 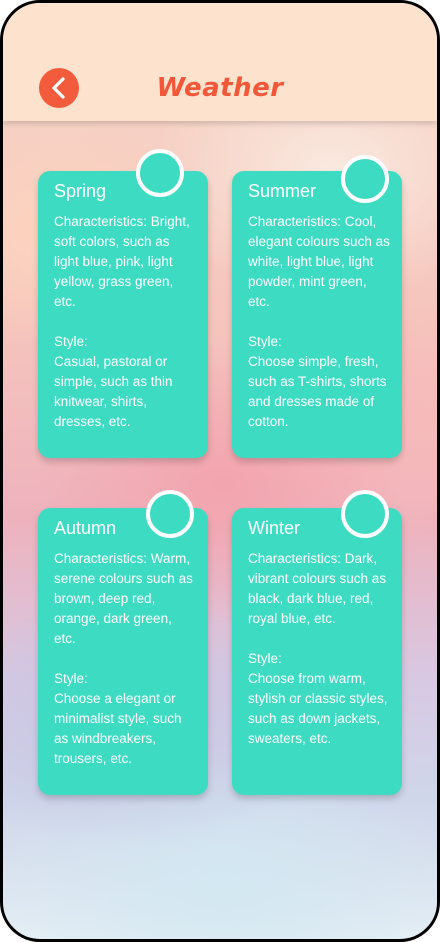 I want to click on season-badge-spring, so click(x=160, y=173).